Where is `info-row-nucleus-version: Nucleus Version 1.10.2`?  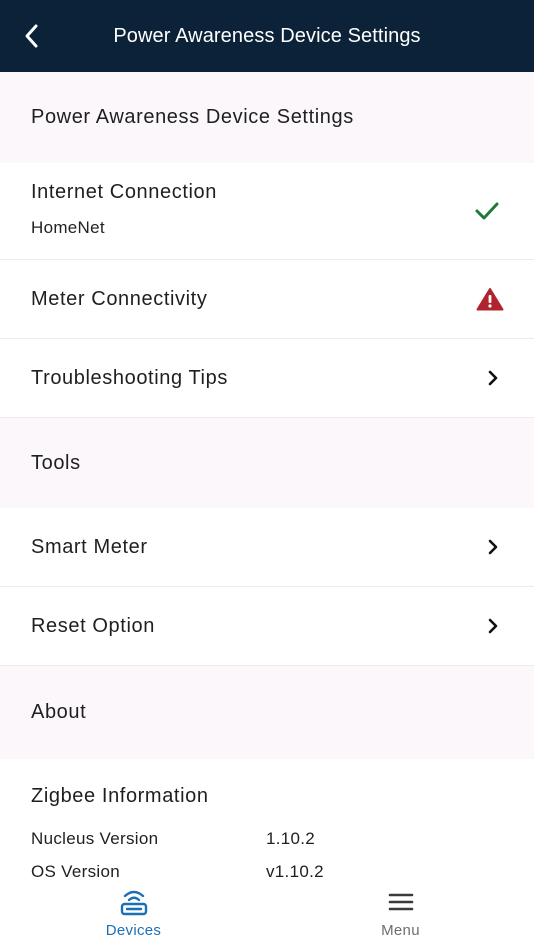
info-row-nucleus-version: Nucleus Version 1.10.2 is located at coordinates (267, 838).